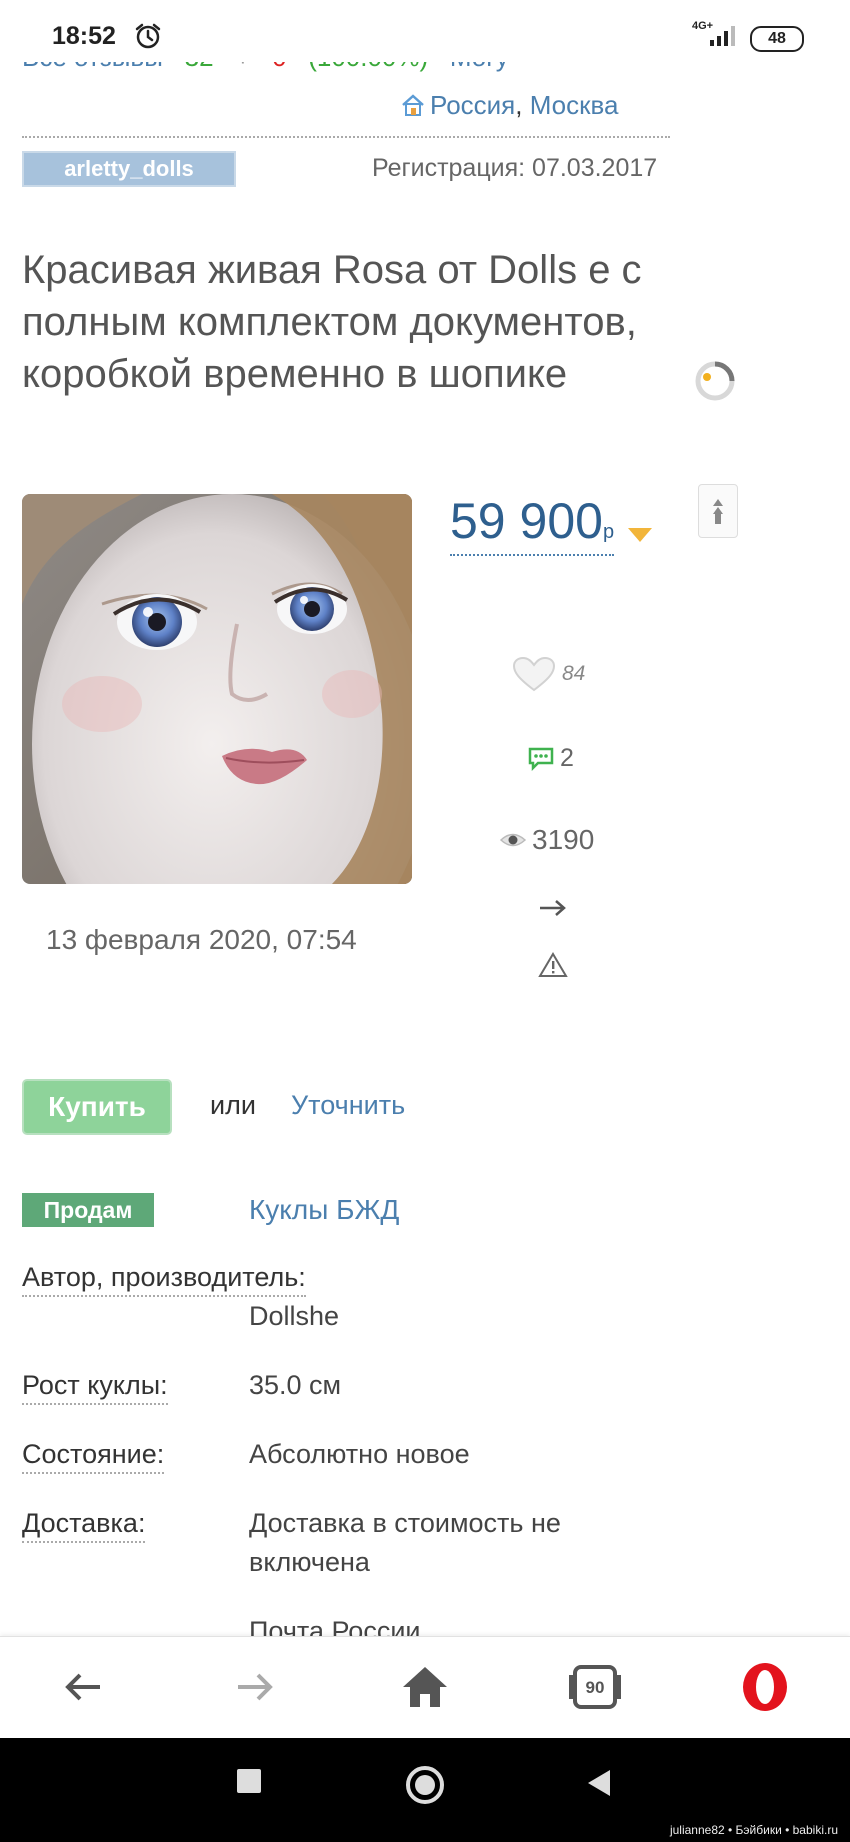 This screenshot has width=850, height=1842. What do you see at coordinates (93, 1456) in the screenshot?
I see `spec-label-condition: Состояние:` at bounding box center [93, 1456].